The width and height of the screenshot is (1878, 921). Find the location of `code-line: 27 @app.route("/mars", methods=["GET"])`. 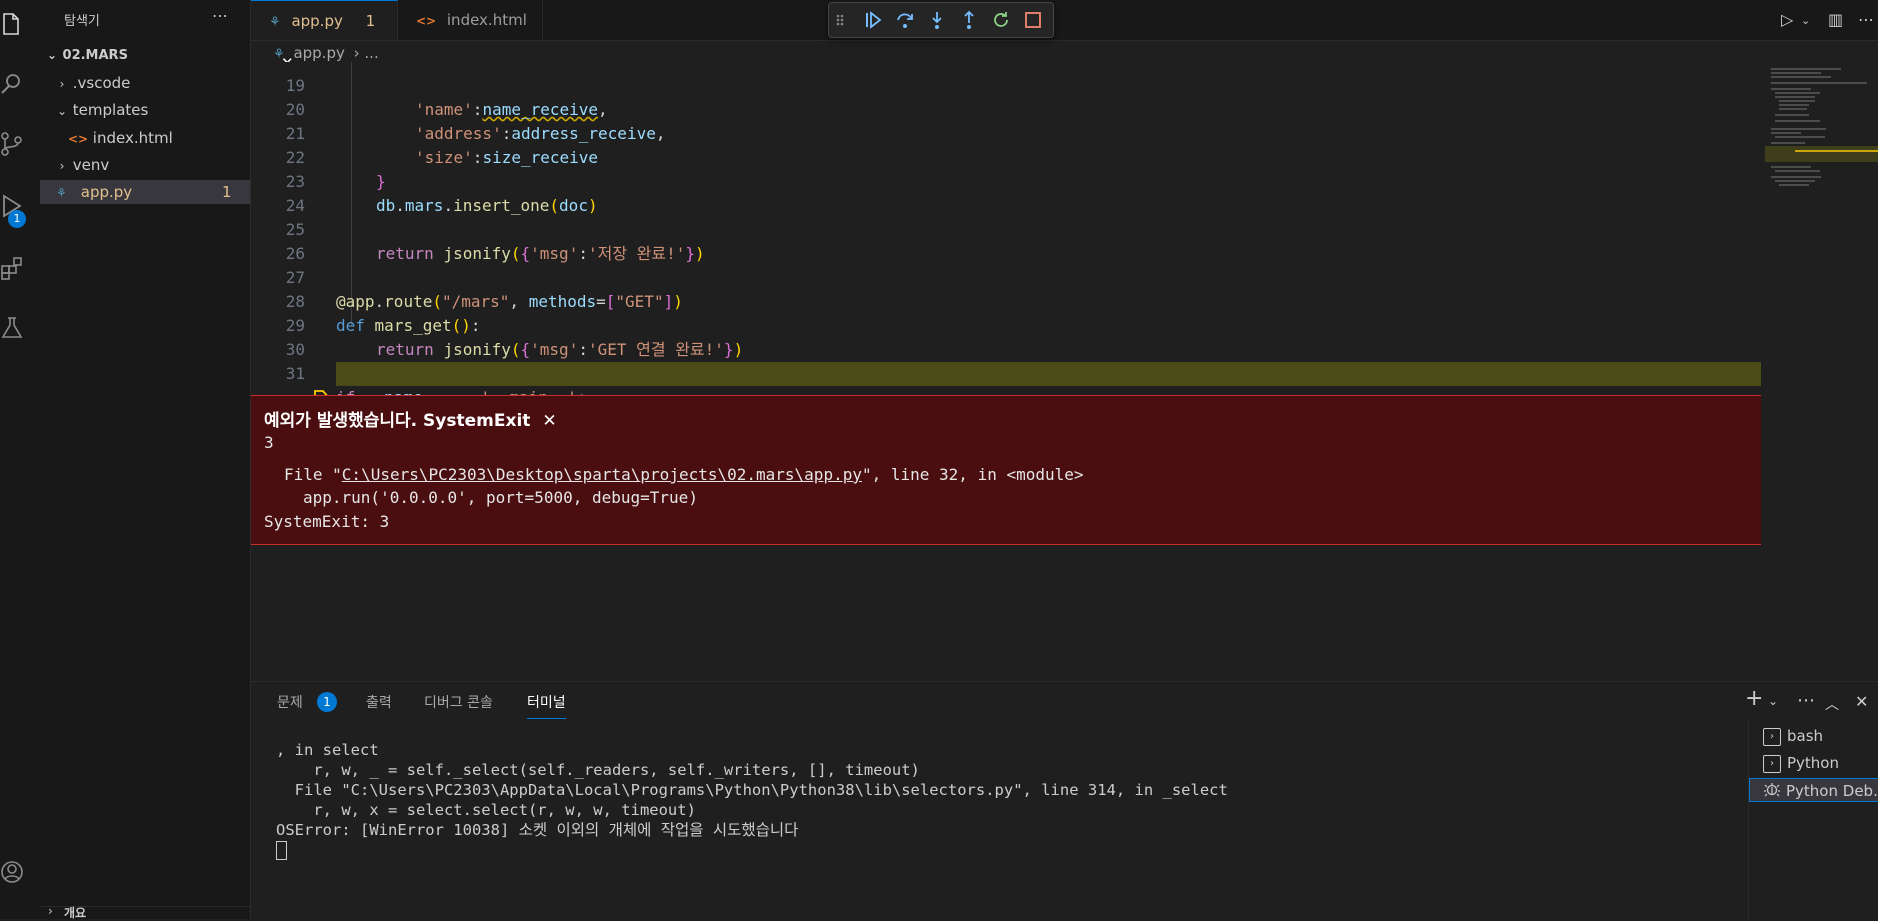

code-line: 27 @app.route("/mars", methods=["GET"]) is located at coordinates (1006, 276).